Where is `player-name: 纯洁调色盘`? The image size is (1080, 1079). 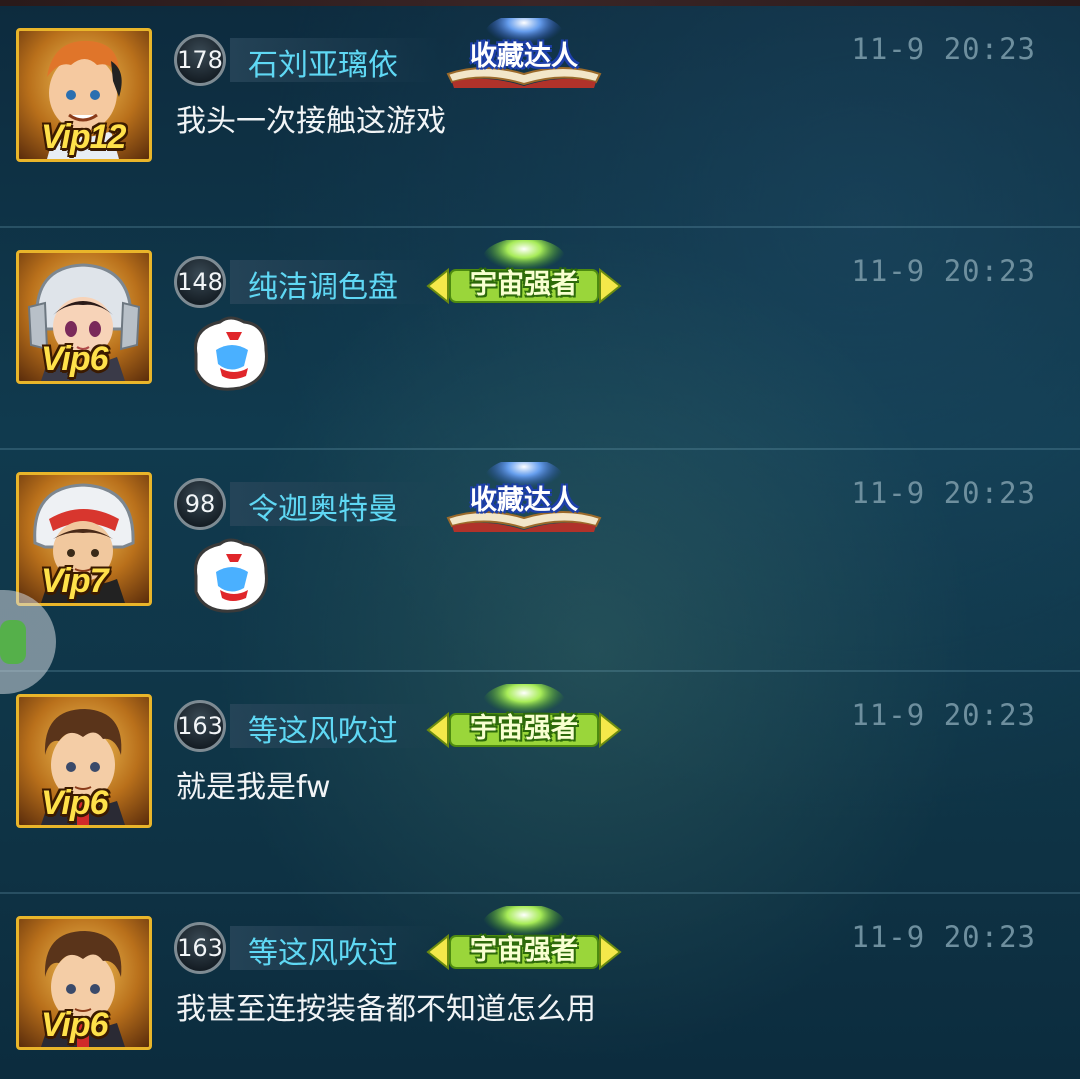
player-name: 纯洁调色盘 is located at coordinates (323, 284).